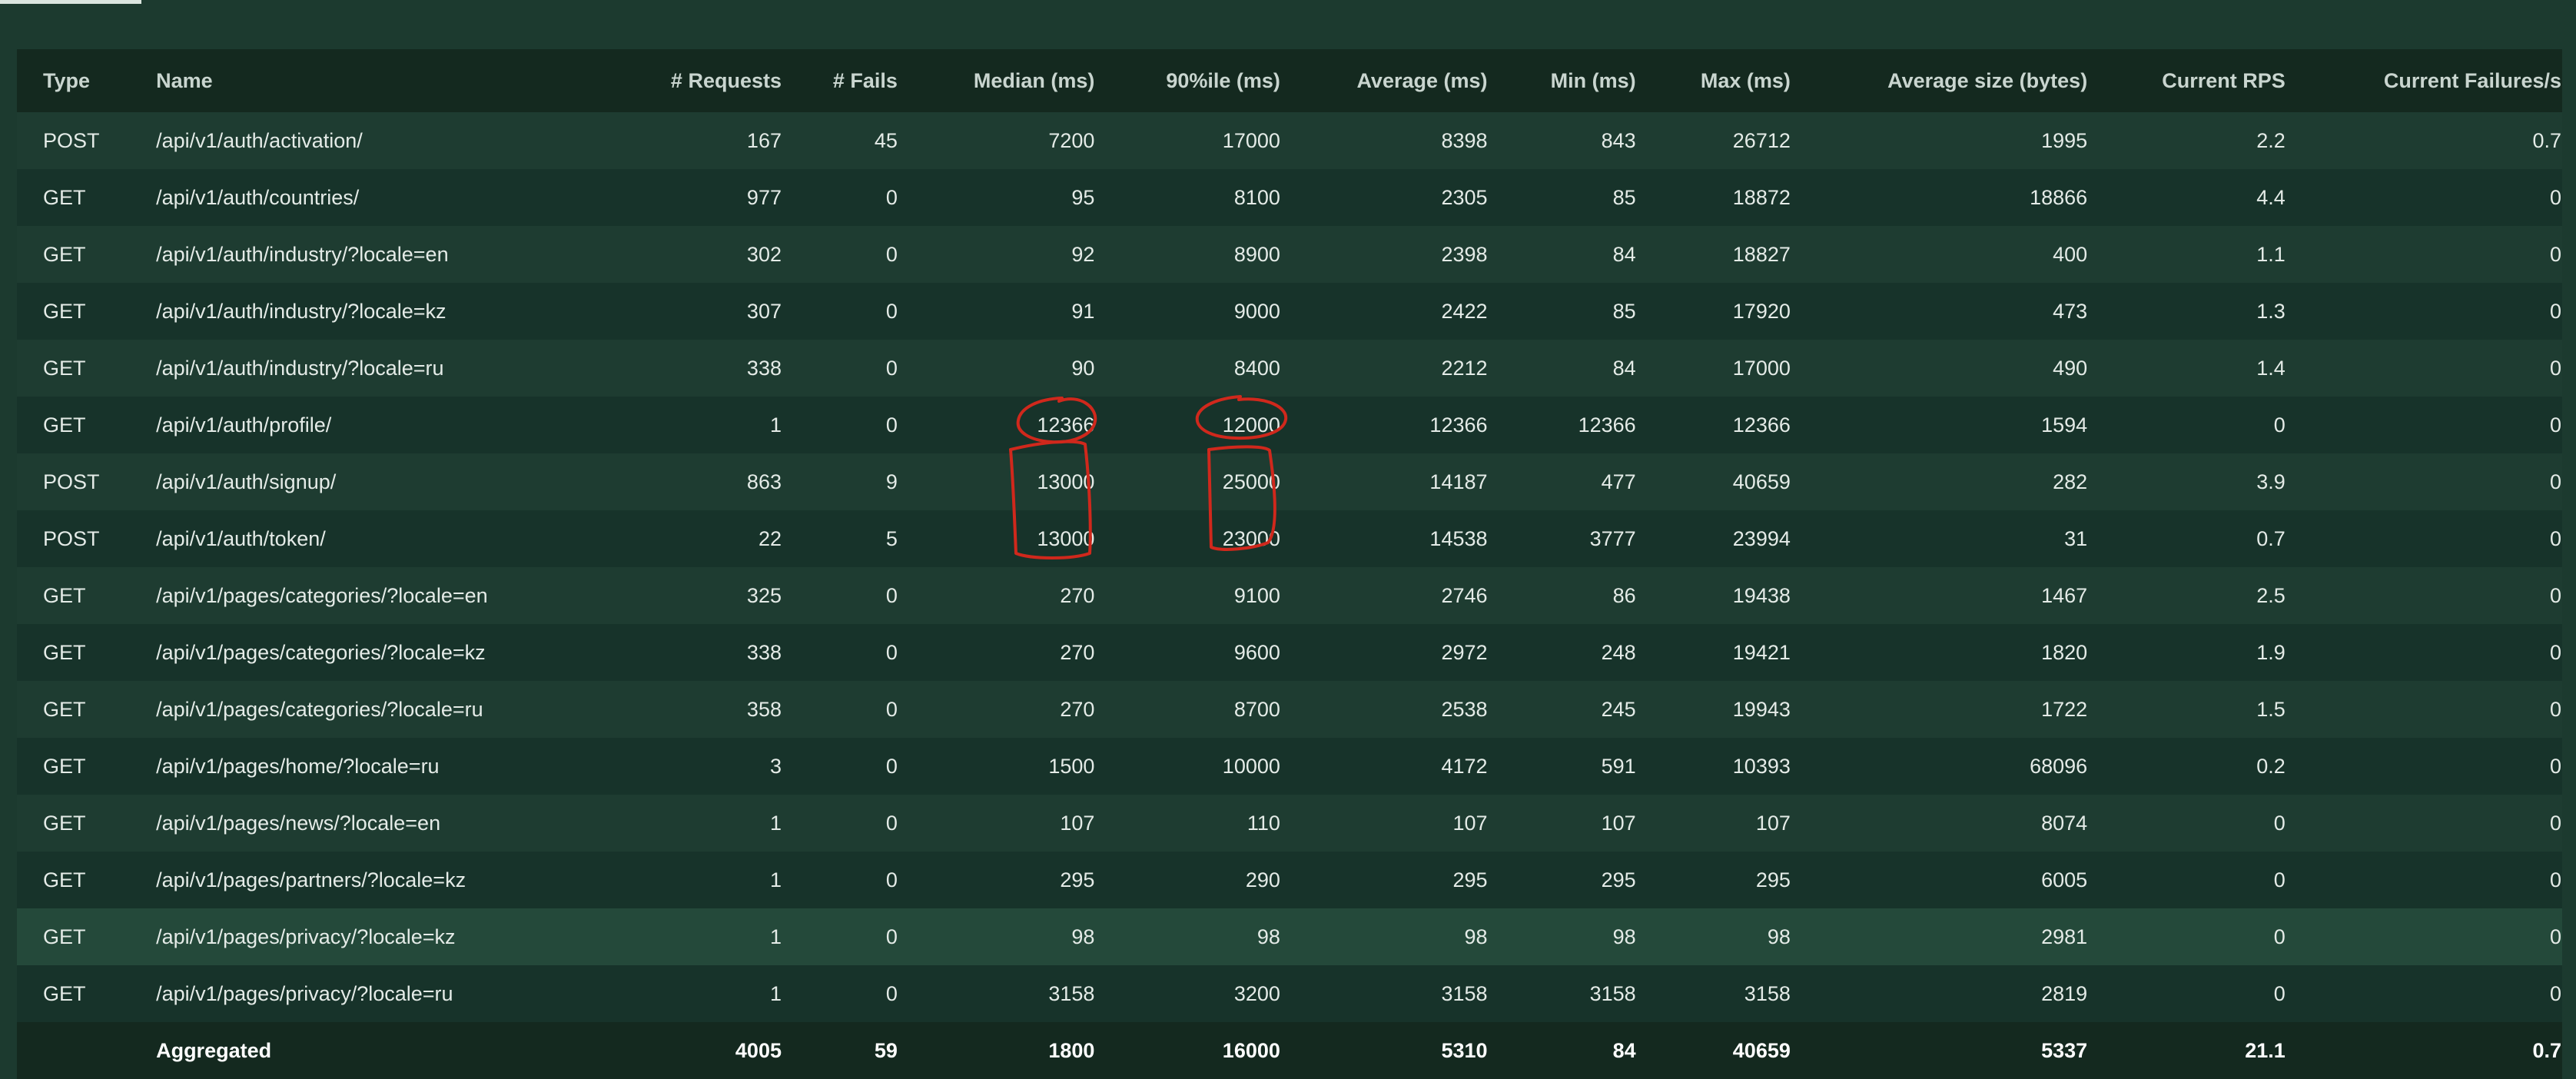 This screenshot has width=2576, height=1079. I want to click on column-header-average: Average (ms), so click(1384, 80).